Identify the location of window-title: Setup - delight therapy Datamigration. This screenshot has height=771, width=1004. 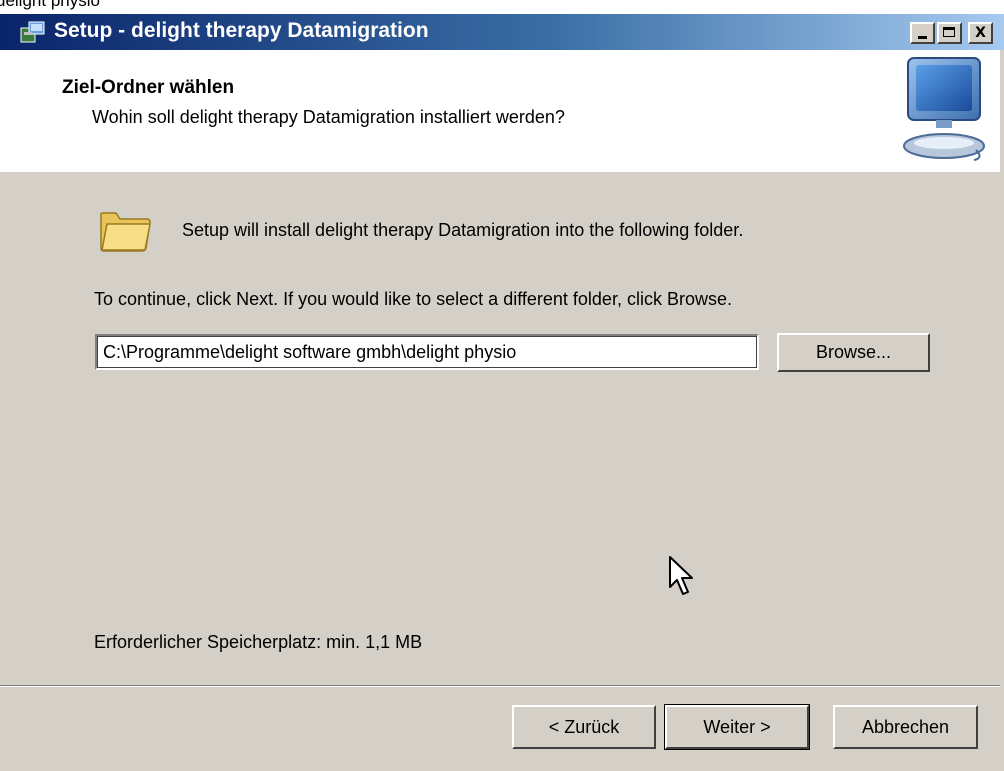
(241, 30).